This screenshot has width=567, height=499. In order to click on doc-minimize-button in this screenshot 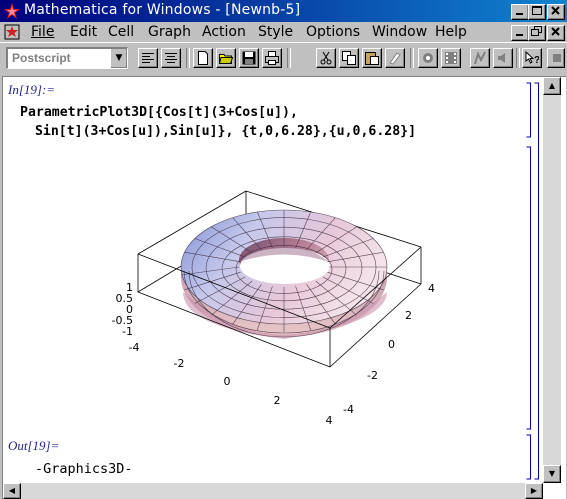, I will do `click(520, 33)`.